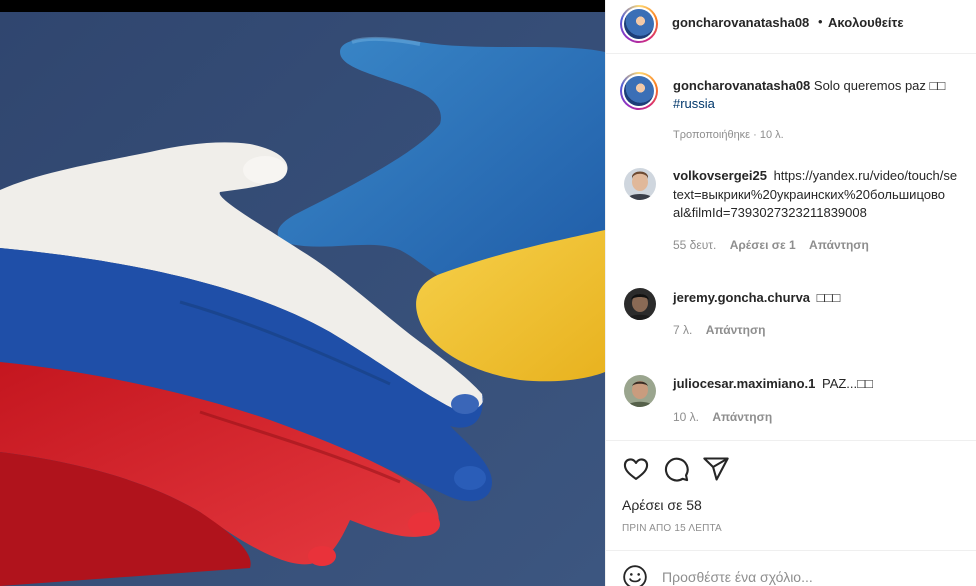  I want to click on comment-username: volkovsergei25, so click(720, 175).